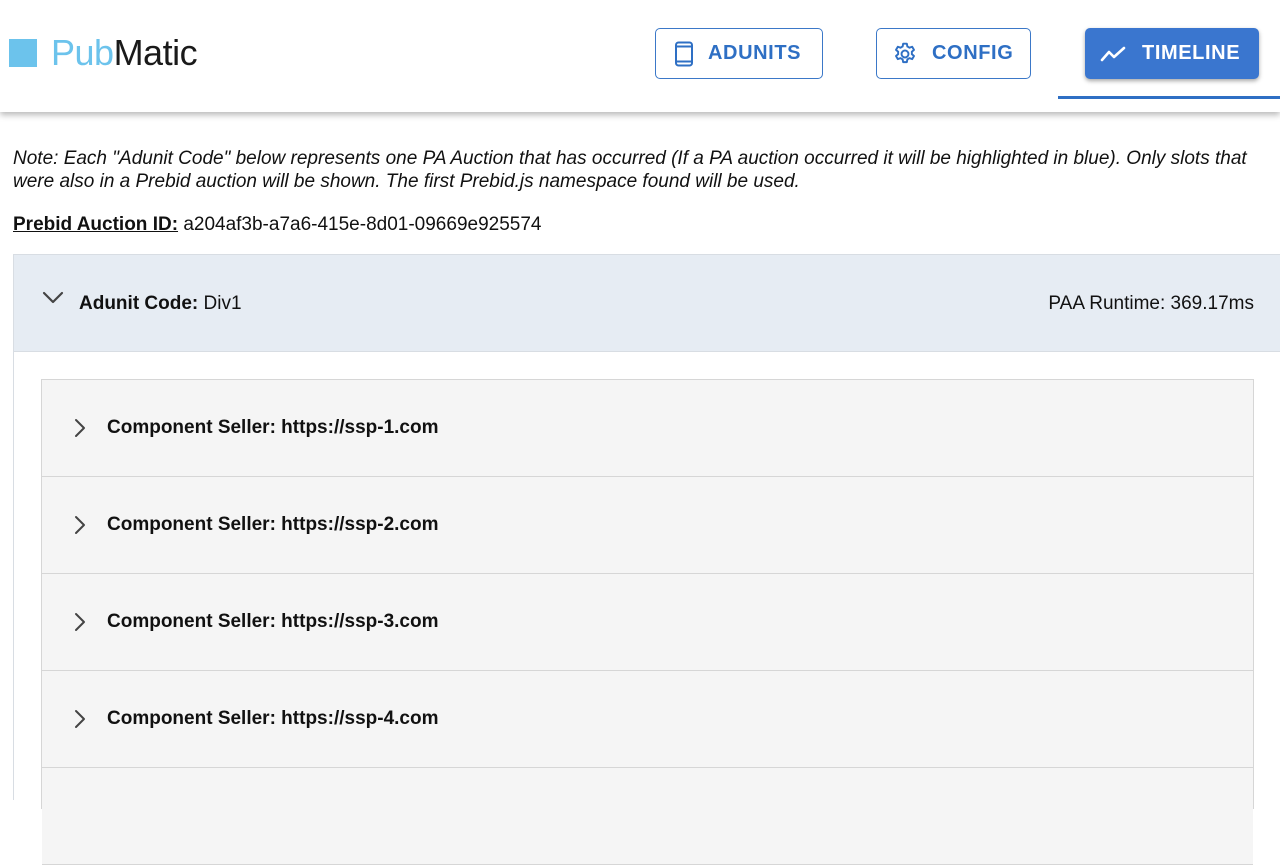 This screenshot has height=865, width=1280. What do you see at coordinates (273, 427) in the screenshot?
I see `component-seller-label: Component Seller: https://ssp-1.com` at bounding box center [273, 427].